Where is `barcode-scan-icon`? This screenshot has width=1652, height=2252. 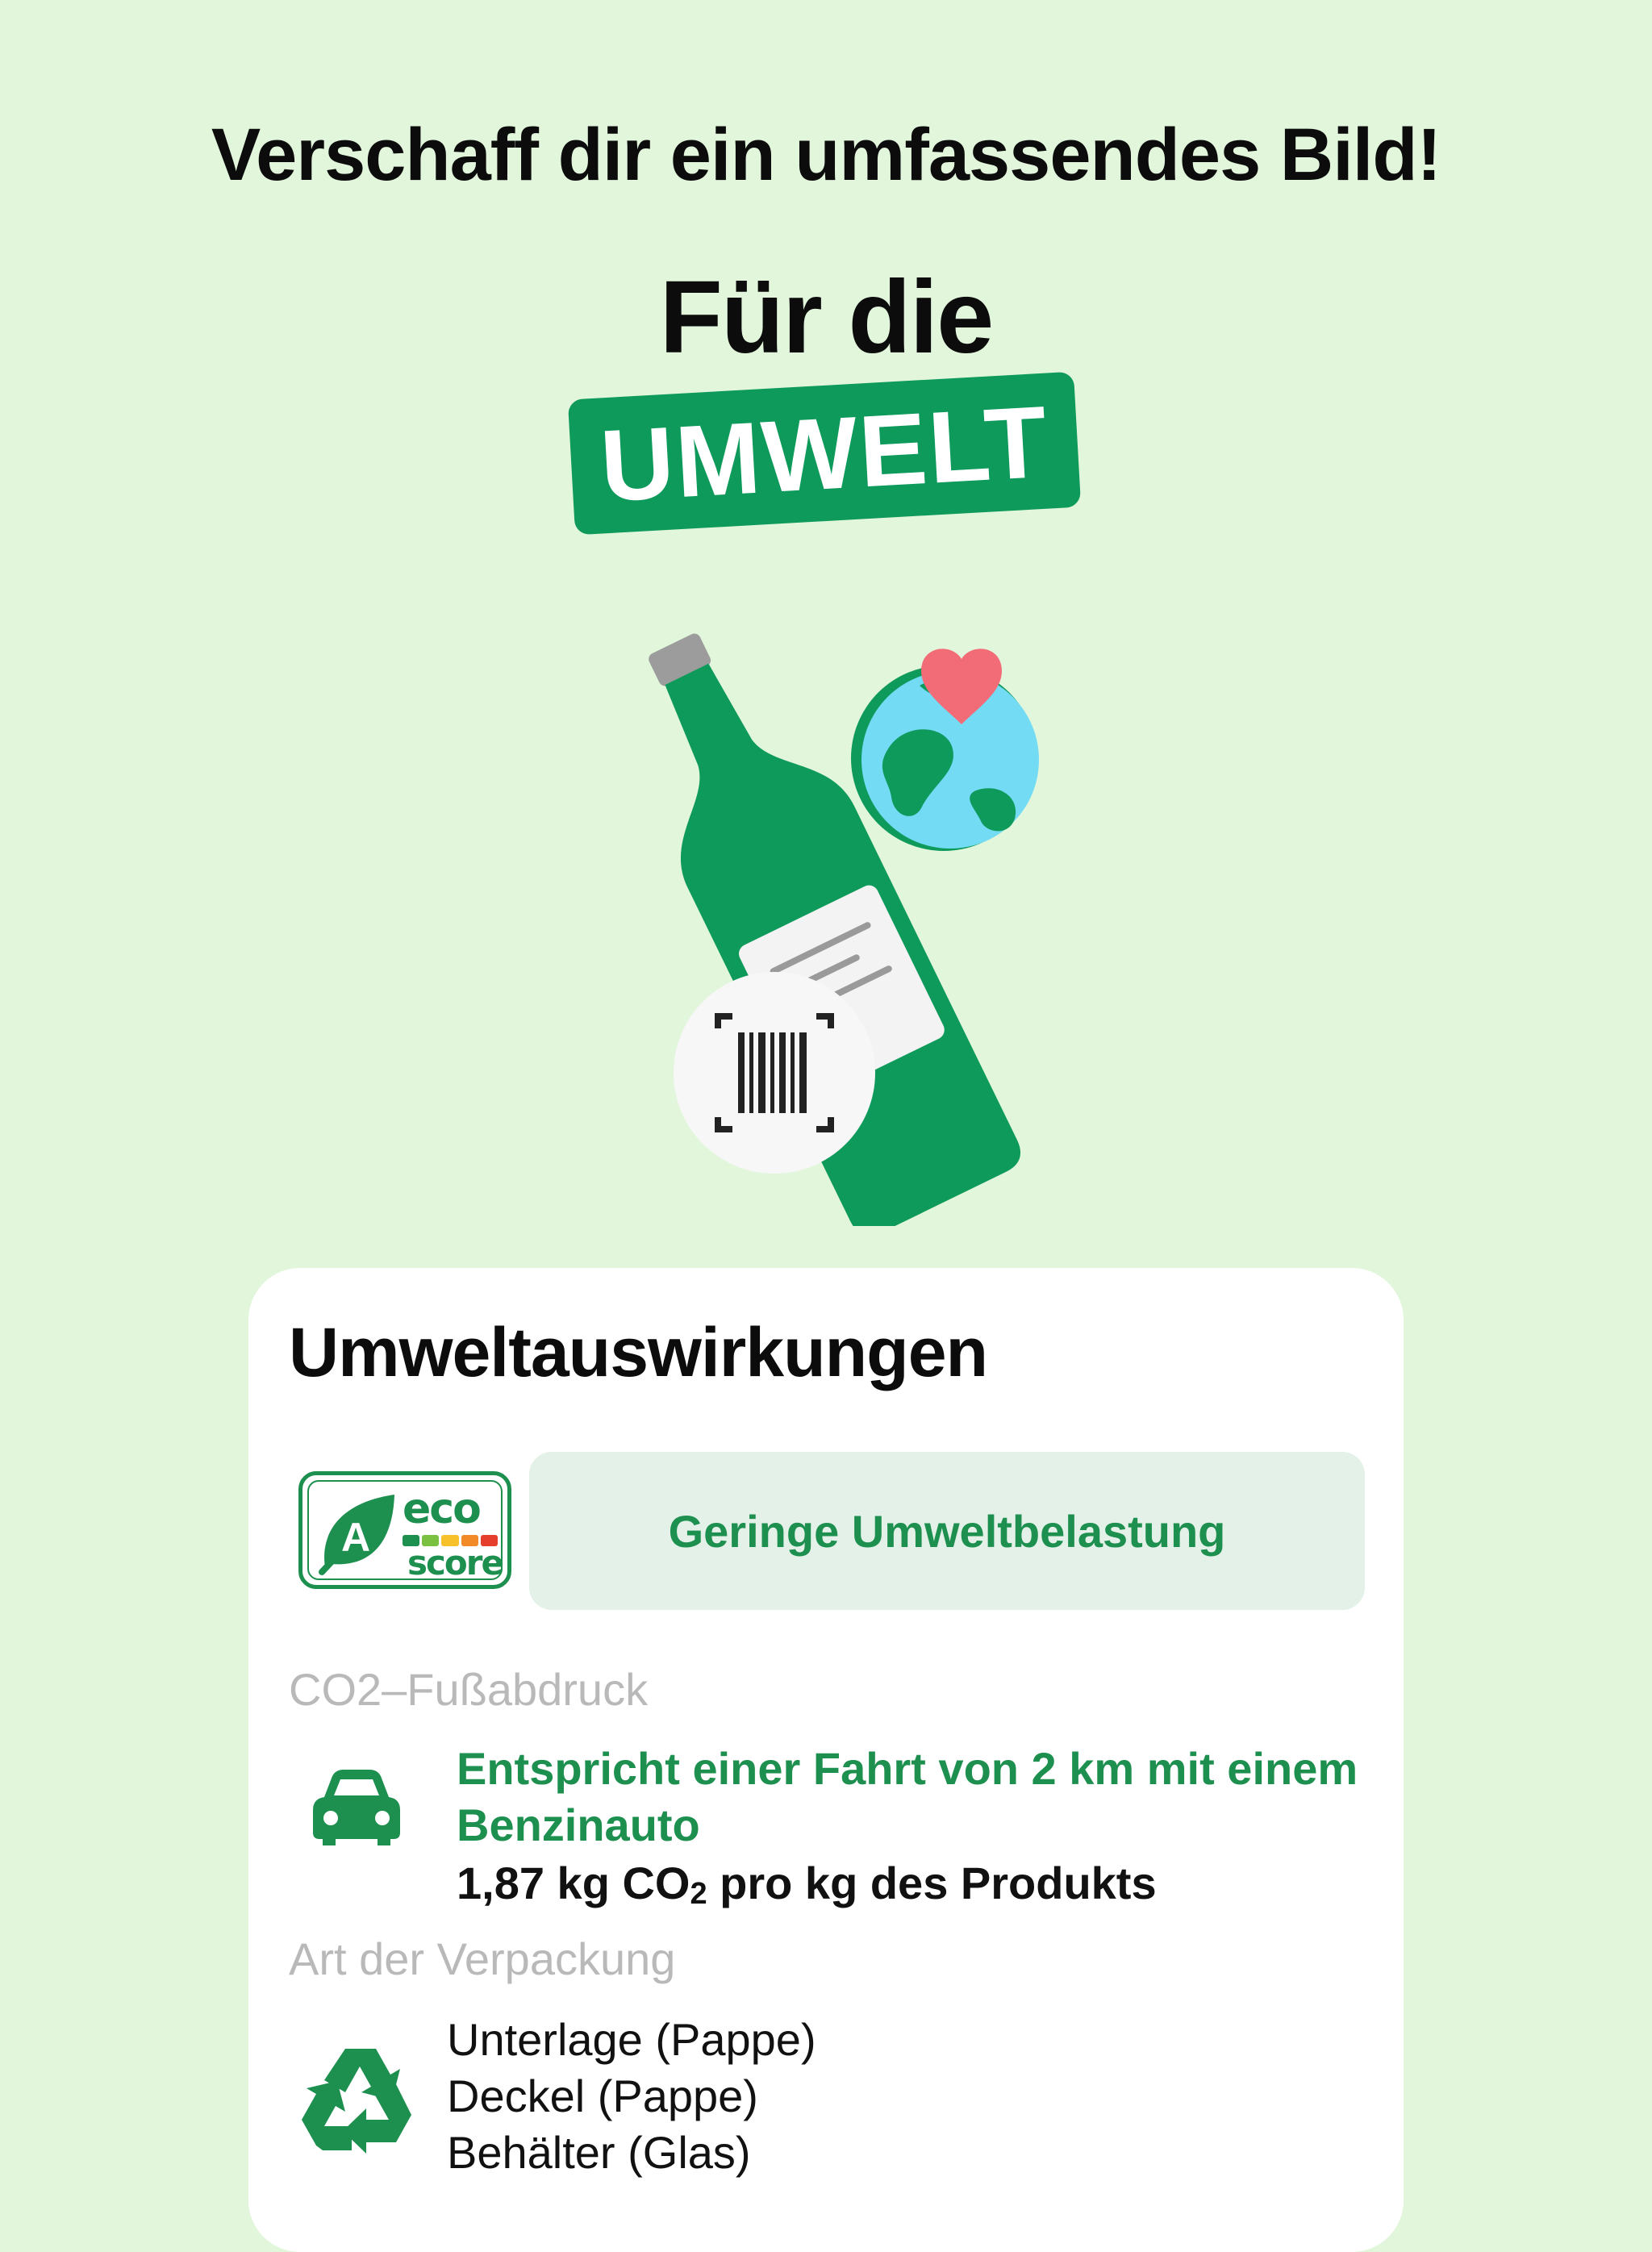 barcode-scan-icon is located at coordinates (775, 1073).